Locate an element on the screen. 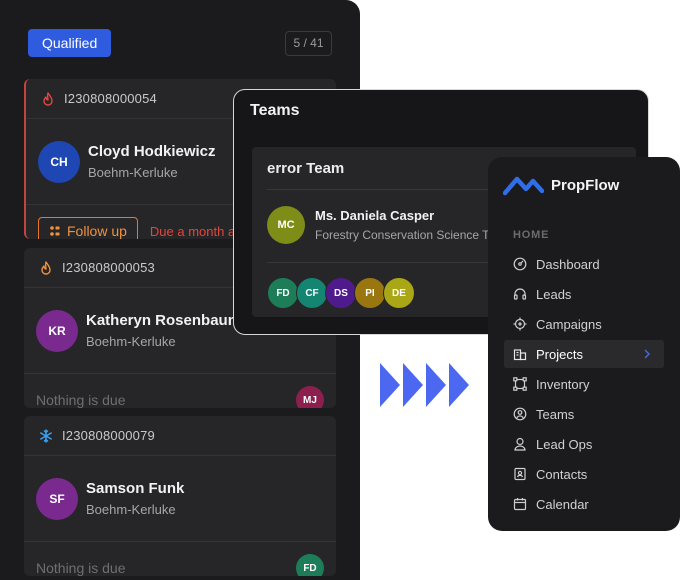 The image size is (680, 580). member-avatar: CF is located at coordinates (312, 293).